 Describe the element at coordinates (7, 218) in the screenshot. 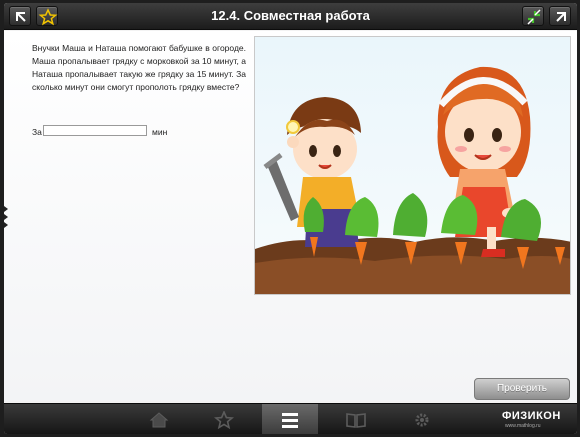

I see `side-panel-handle` at that location.